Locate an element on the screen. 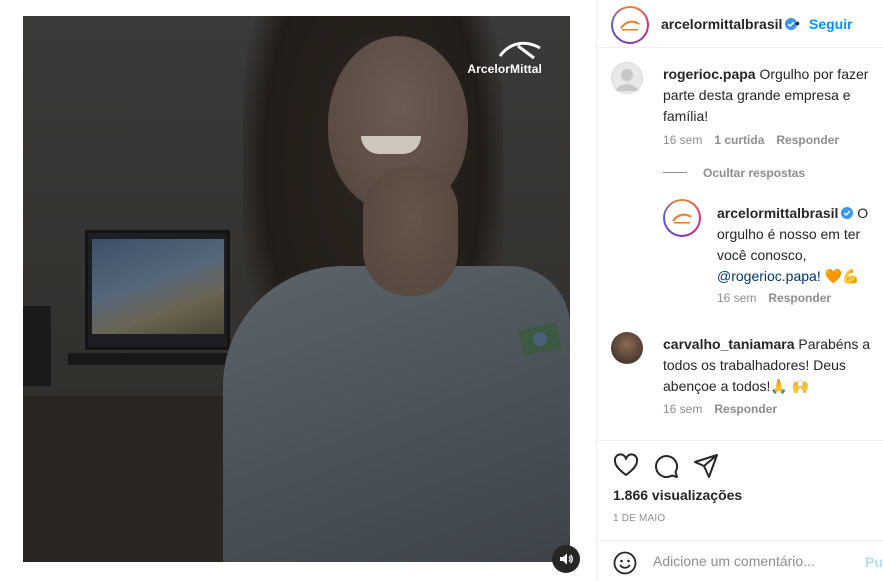 The width and height of the screenshot is (883, 581). hide-replies-button: Ocultar respostas is located at coordinates (734, 173).